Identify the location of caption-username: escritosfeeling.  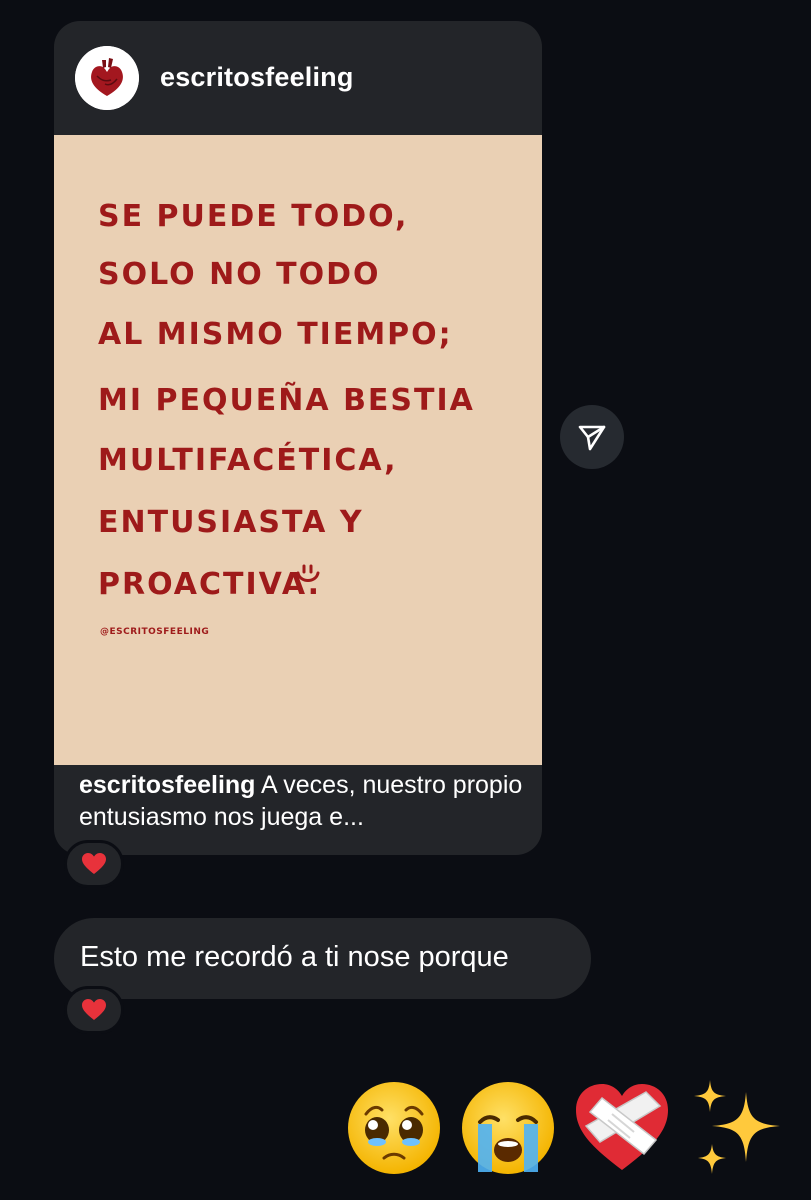
(167, 785).